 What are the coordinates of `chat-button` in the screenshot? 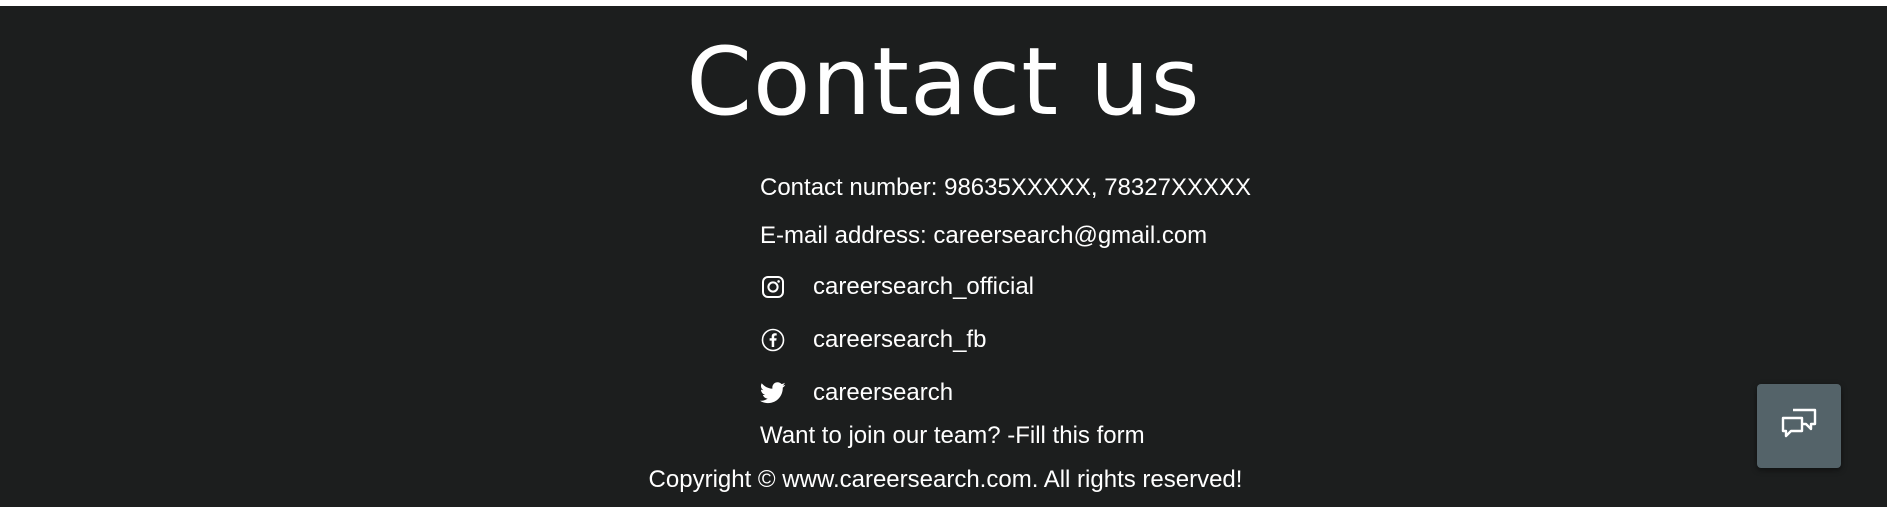 It's located at (1799, 426).